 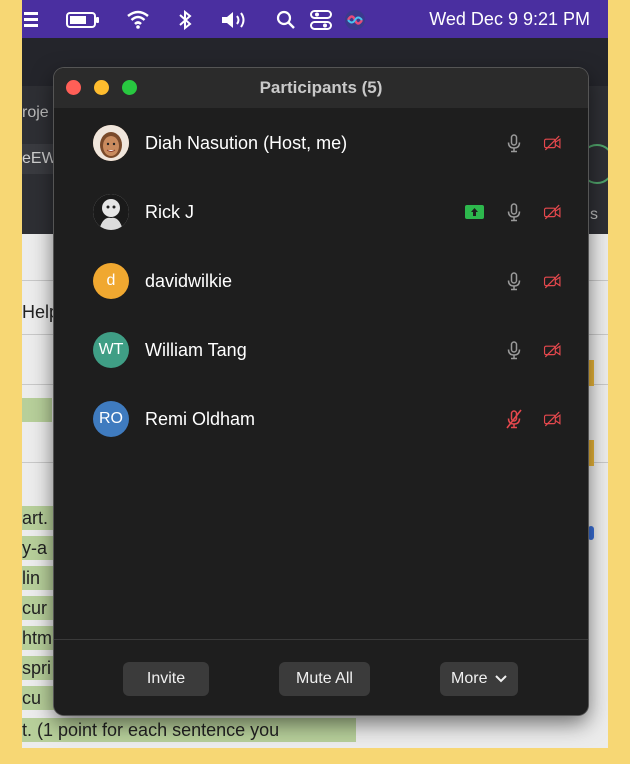 What do you see at coordinates (37, 410) in the screenshot?
I see `background-highlight-strip` at bounding box center [37, 410].